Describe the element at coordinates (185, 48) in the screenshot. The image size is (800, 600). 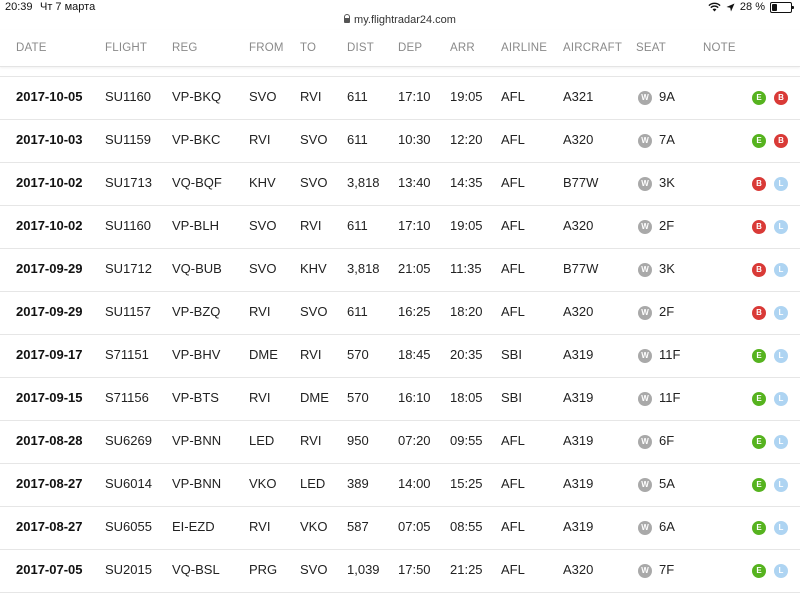
I see `column-header-reg: REG` at that location.